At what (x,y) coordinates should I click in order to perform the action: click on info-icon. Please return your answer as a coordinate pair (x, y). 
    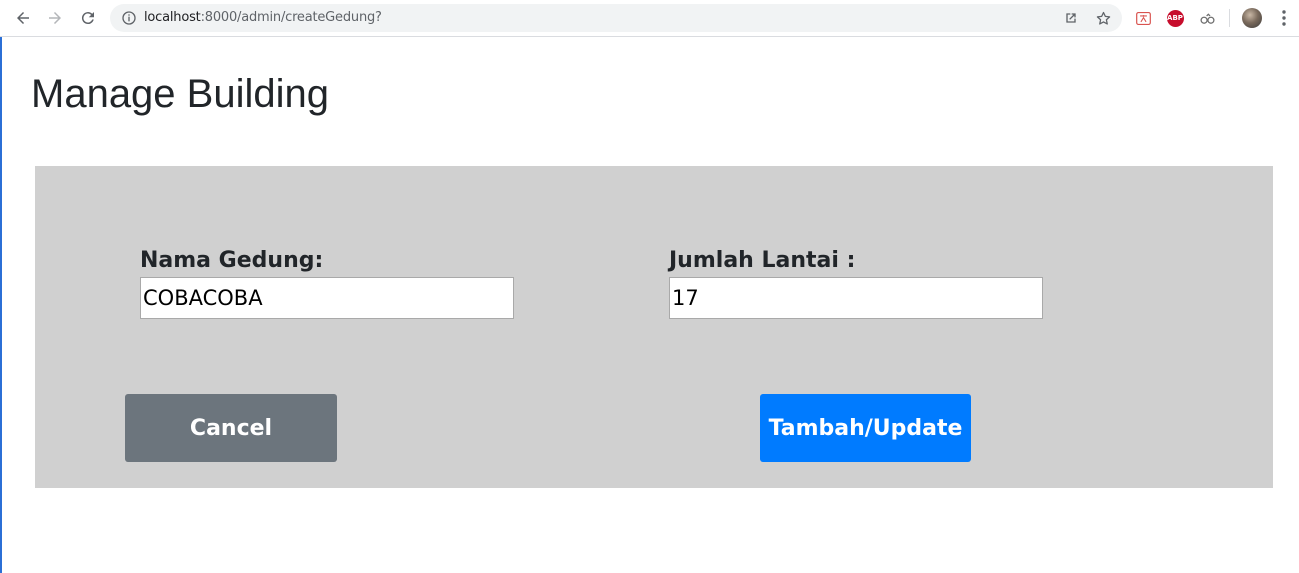
    Looking at the image, I should click on (129, 18).